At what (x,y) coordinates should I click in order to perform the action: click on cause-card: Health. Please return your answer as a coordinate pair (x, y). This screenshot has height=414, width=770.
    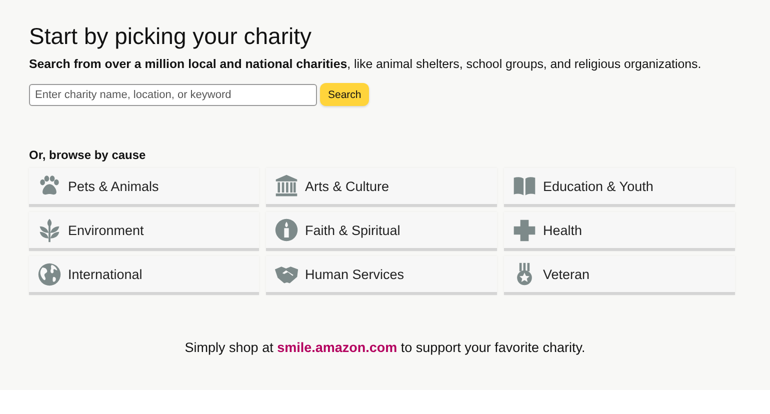
    Looking at the image, I should click on (619, 231).